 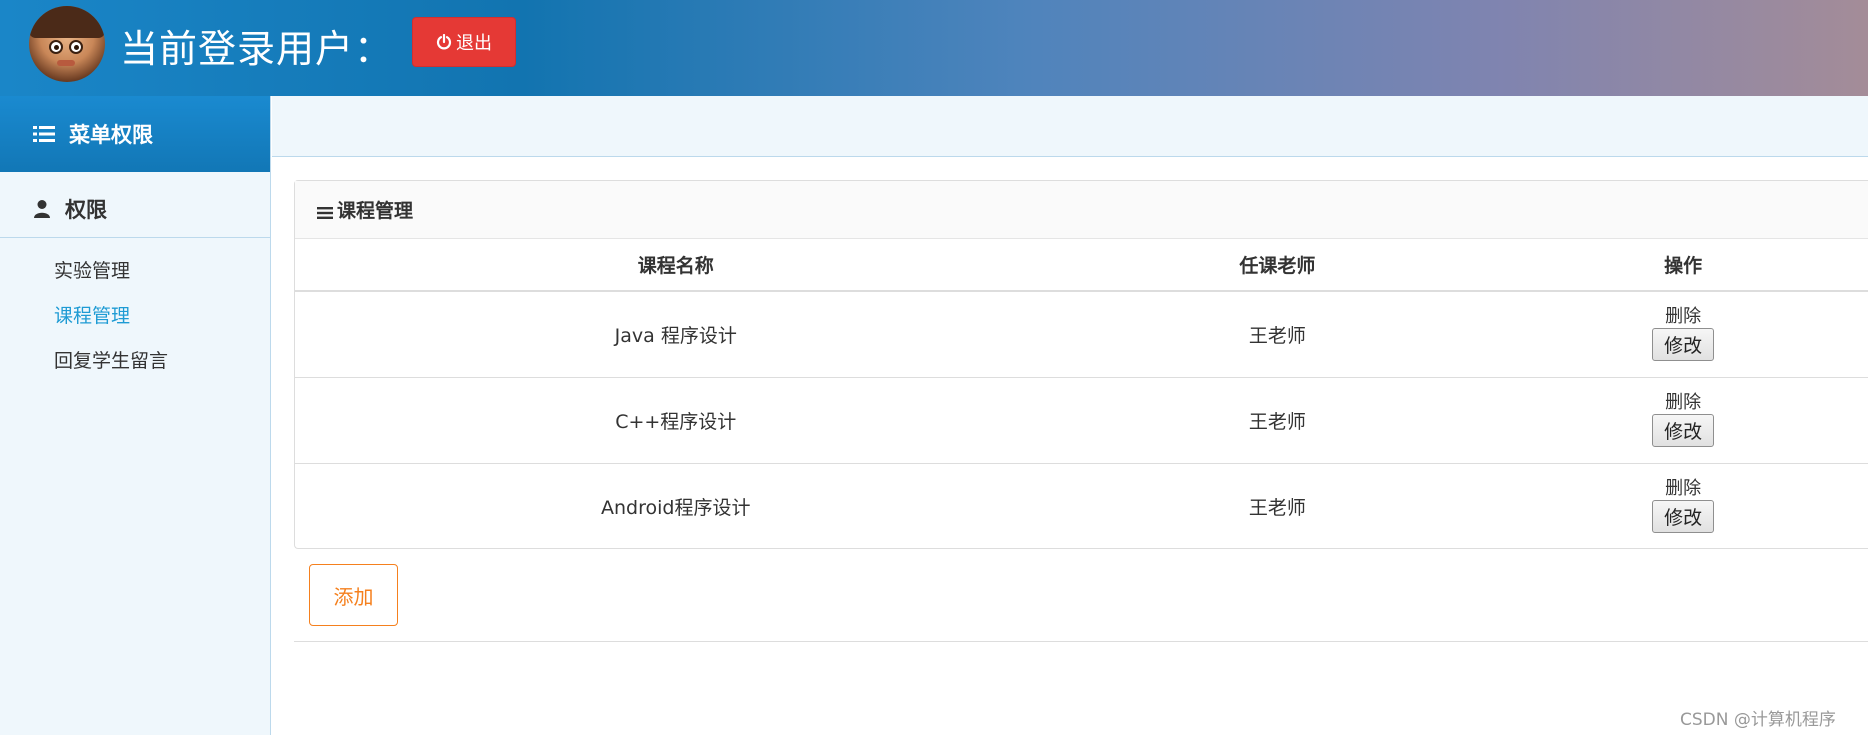 What do you see at coordinates (676, 334) in the screenshot?
I see `course-name-cell: Java 程序设计` at bounding box center [676, 334].